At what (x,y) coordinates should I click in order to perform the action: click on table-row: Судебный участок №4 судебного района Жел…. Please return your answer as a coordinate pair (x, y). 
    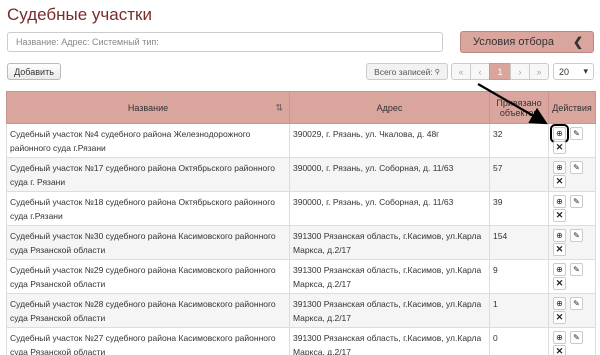
    Looking at the image, I should click on (301, 140).